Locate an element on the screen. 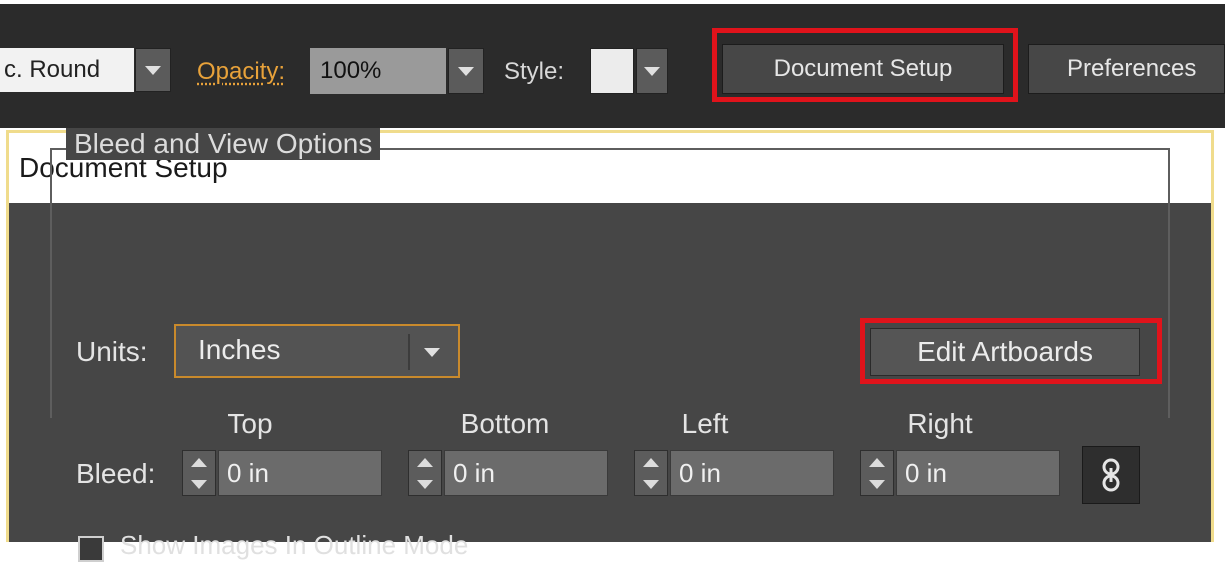  opacity-label: Opacity: is located at coordinates (241, 72).